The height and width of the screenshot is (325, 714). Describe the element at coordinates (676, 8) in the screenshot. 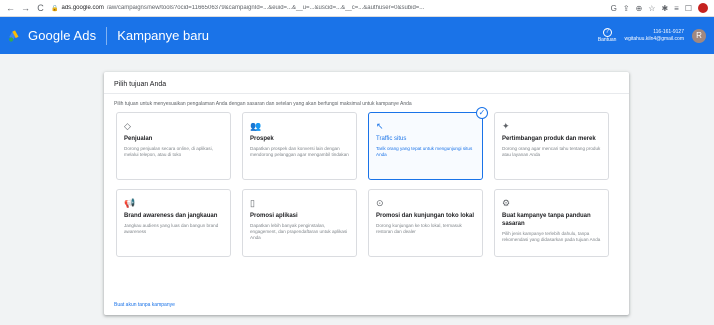

I see `menu-icon: ≡` at that location.